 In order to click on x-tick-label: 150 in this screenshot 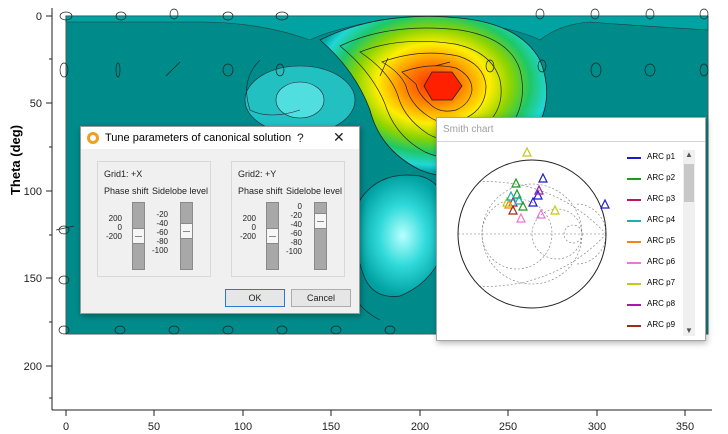, I will do `click(331, 427)`.